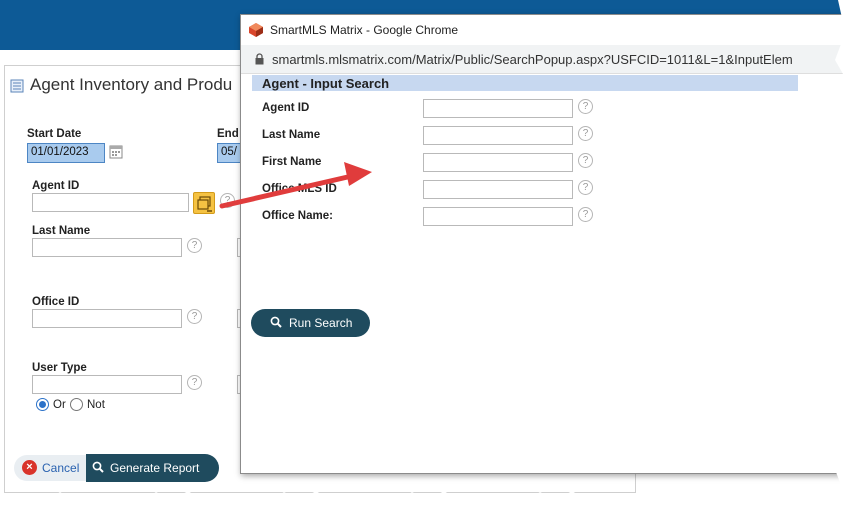  I want to click on popup-office-mls-id-input, so click(498, 189).